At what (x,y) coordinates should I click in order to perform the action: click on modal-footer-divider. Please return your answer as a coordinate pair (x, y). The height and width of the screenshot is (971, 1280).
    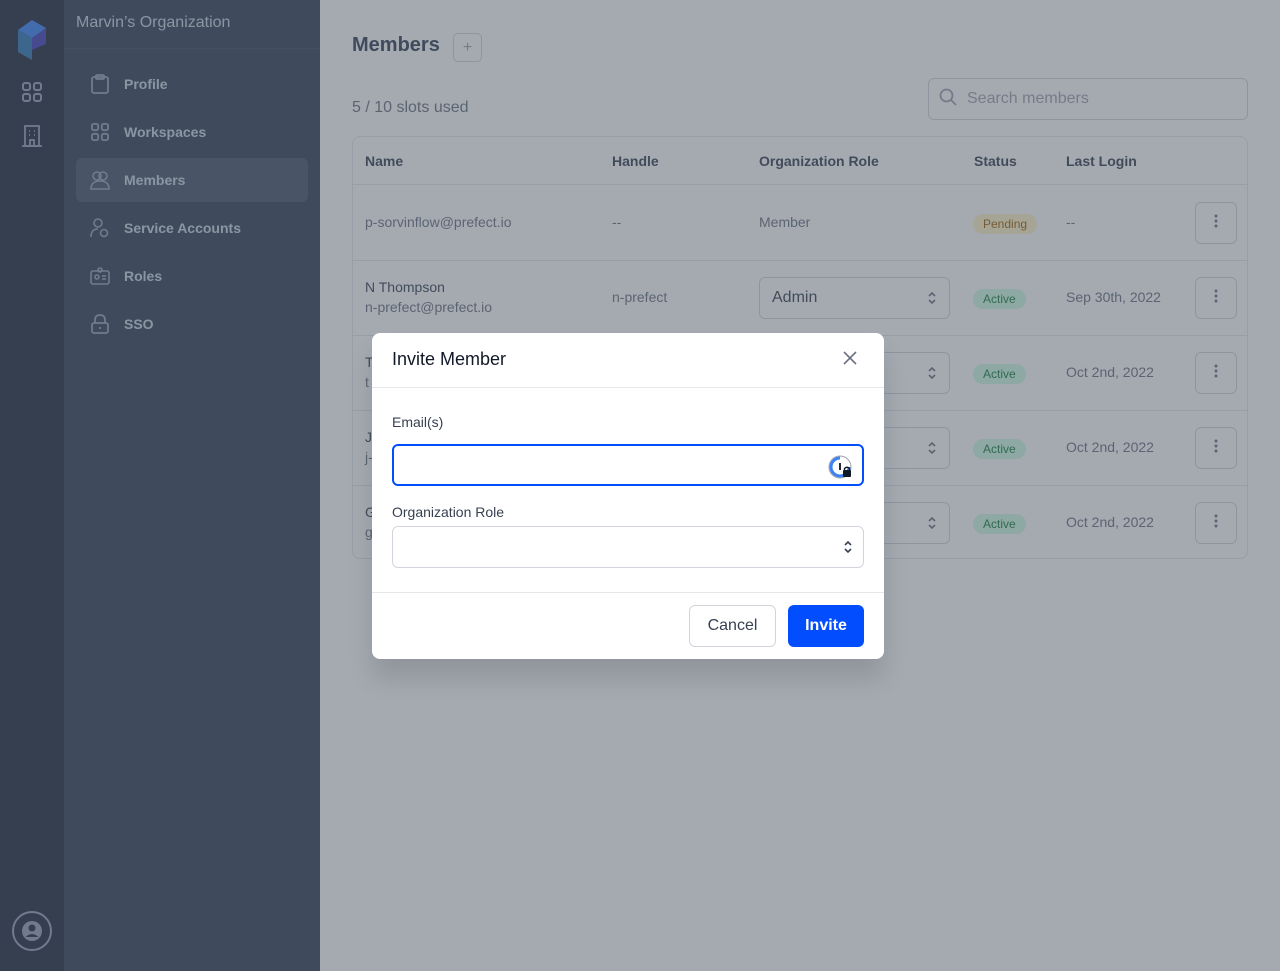
    Looking at the image, I should click on (628, 592).